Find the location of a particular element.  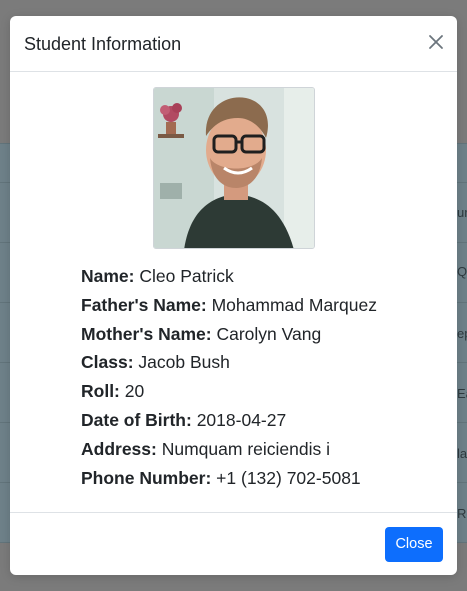

table-cell-fragment: Ea is located at coordinates (462, 393).